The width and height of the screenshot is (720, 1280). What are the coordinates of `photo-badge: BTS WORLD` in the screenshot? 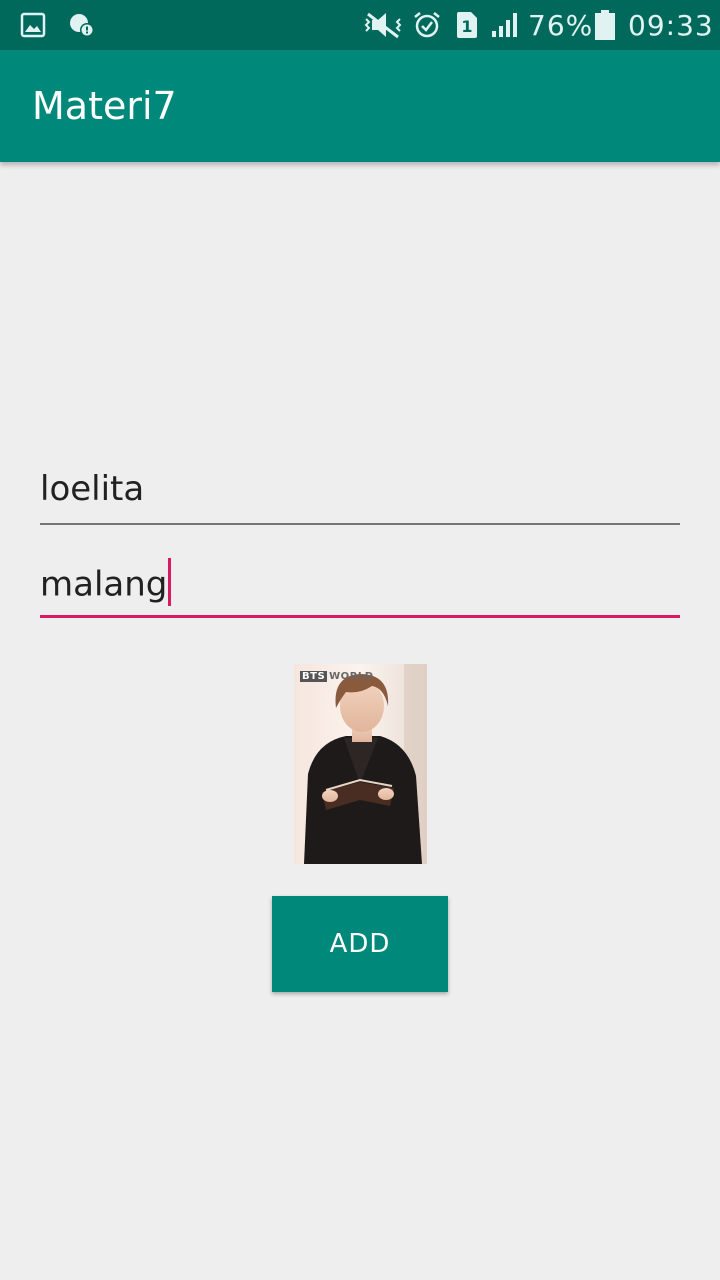 It's located at (337, 676).